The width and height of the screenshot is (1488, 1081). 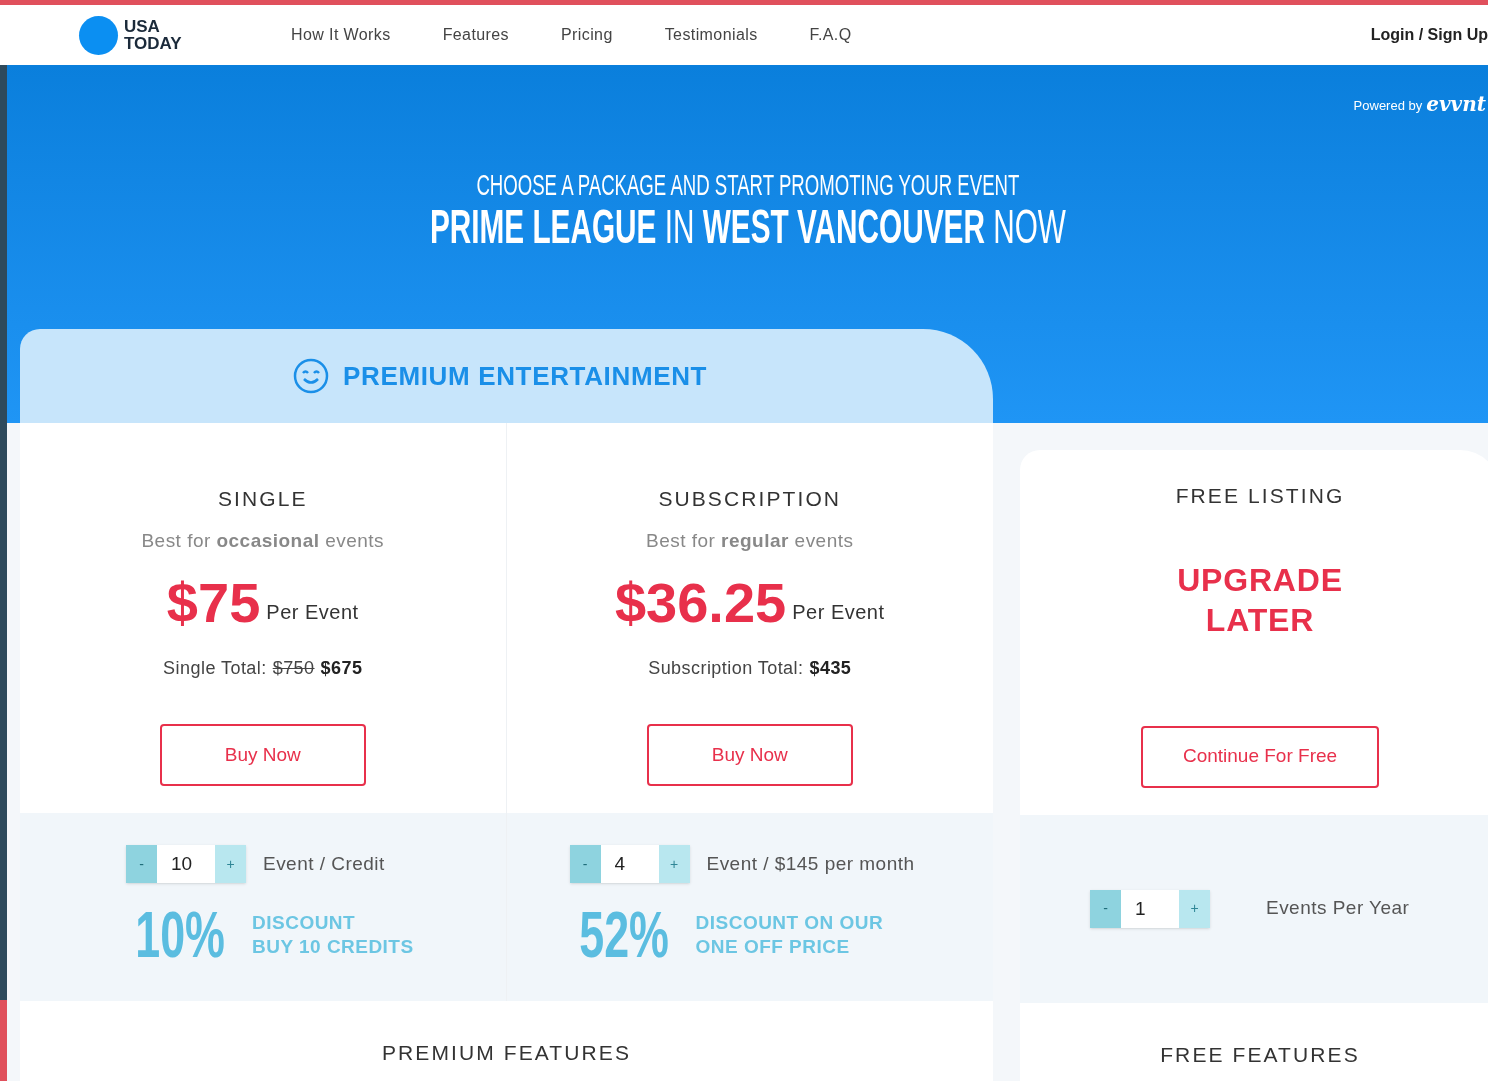 I want to click on premium-title: PREMIUM ENTERTAINMENT, so click(x=525, y=376).